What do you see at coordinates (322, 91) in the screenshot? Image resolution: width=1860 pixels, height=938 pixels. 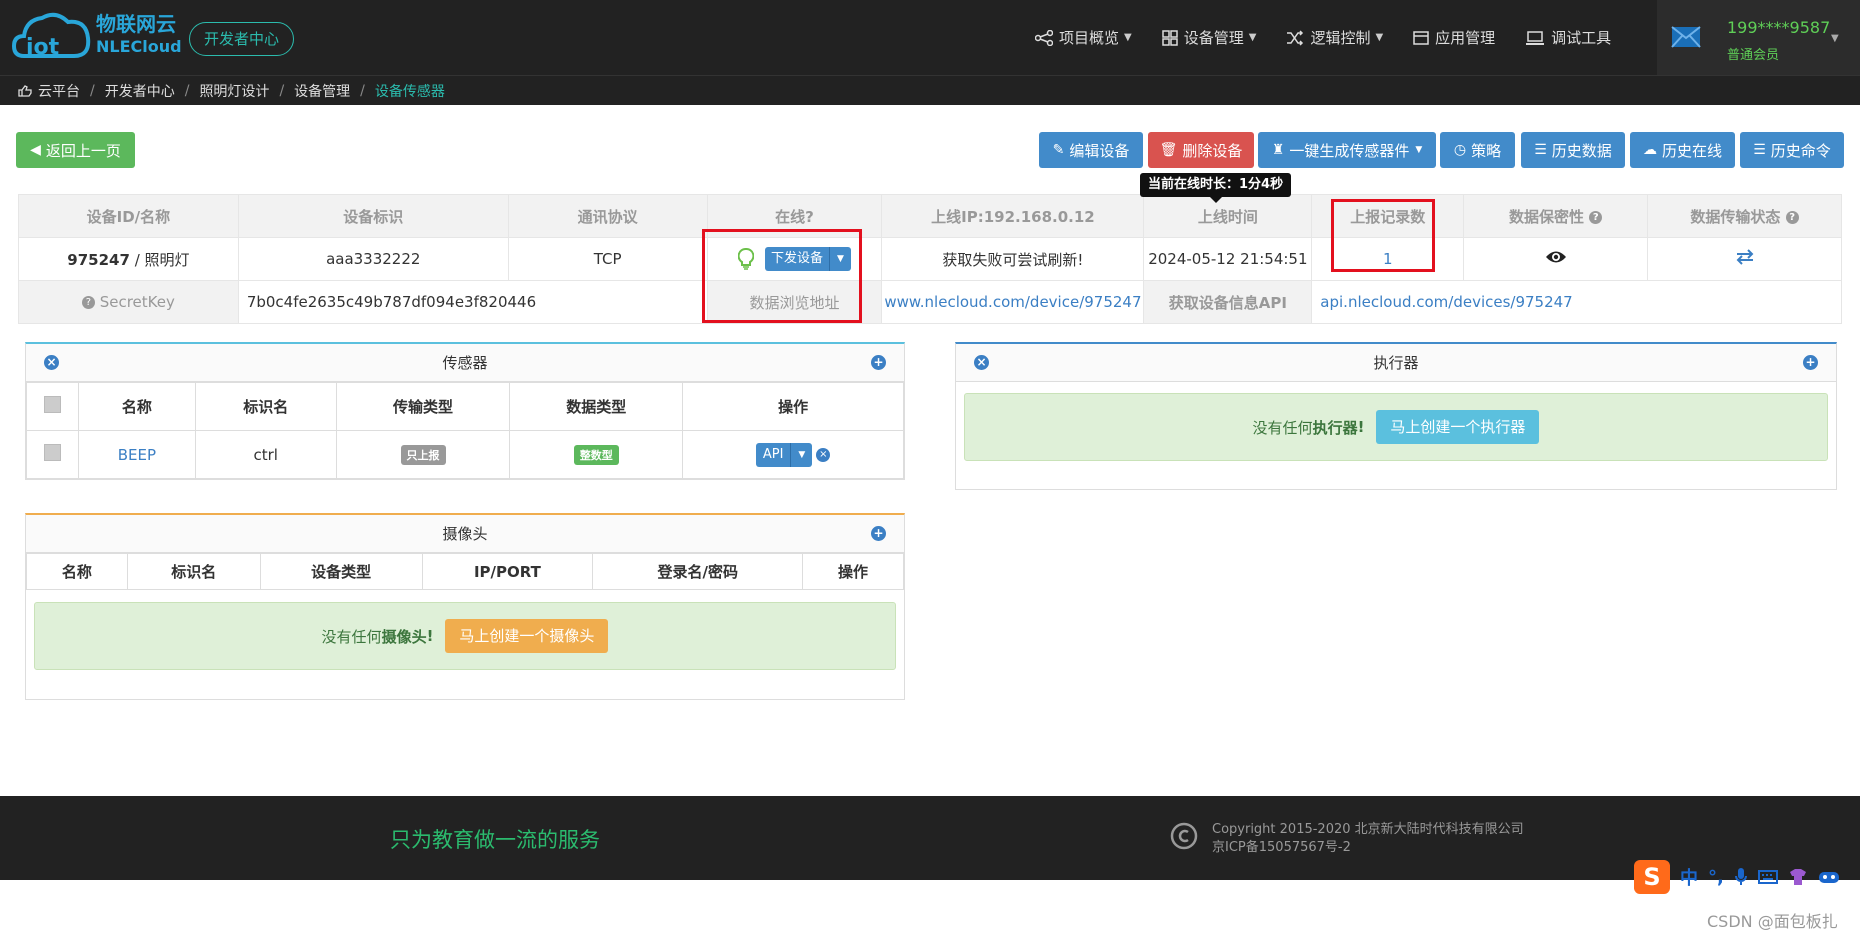 I see `breadcrumb-item: 设备管理` at bounding box center [322, 91].